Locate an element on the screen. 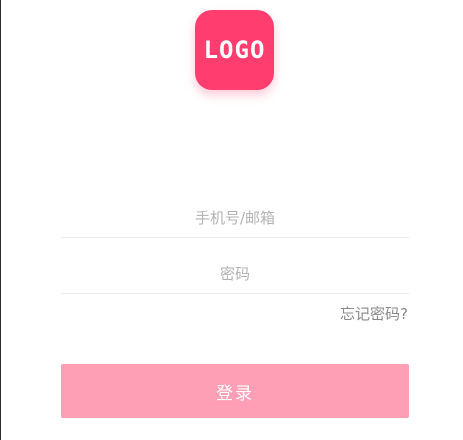 Image resolution: width=463 pixels, height=440 pixels. logo-text: LOGO is located at coordinates (234, 50).